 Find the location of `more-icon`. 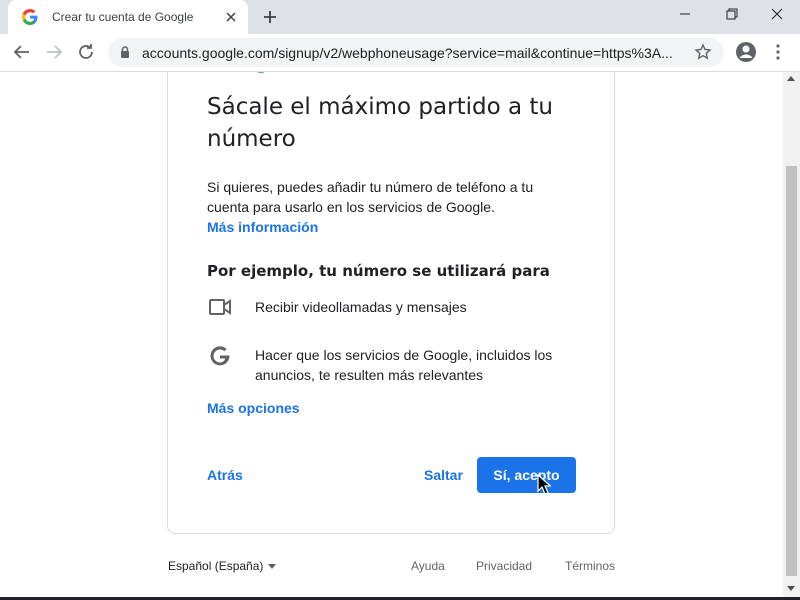

more-icon is located at coordinates (778, 52).